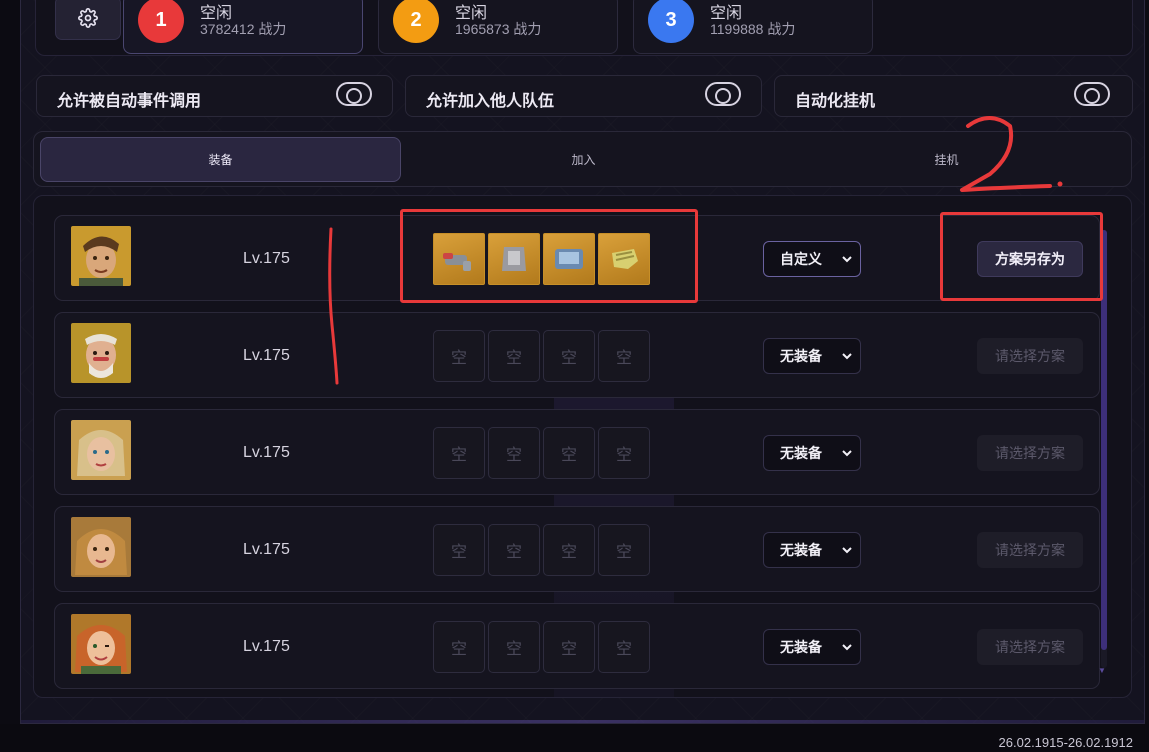 The image size is (1149, 752). I want to click on team-power: 1199888 战力, so click(753, 29).